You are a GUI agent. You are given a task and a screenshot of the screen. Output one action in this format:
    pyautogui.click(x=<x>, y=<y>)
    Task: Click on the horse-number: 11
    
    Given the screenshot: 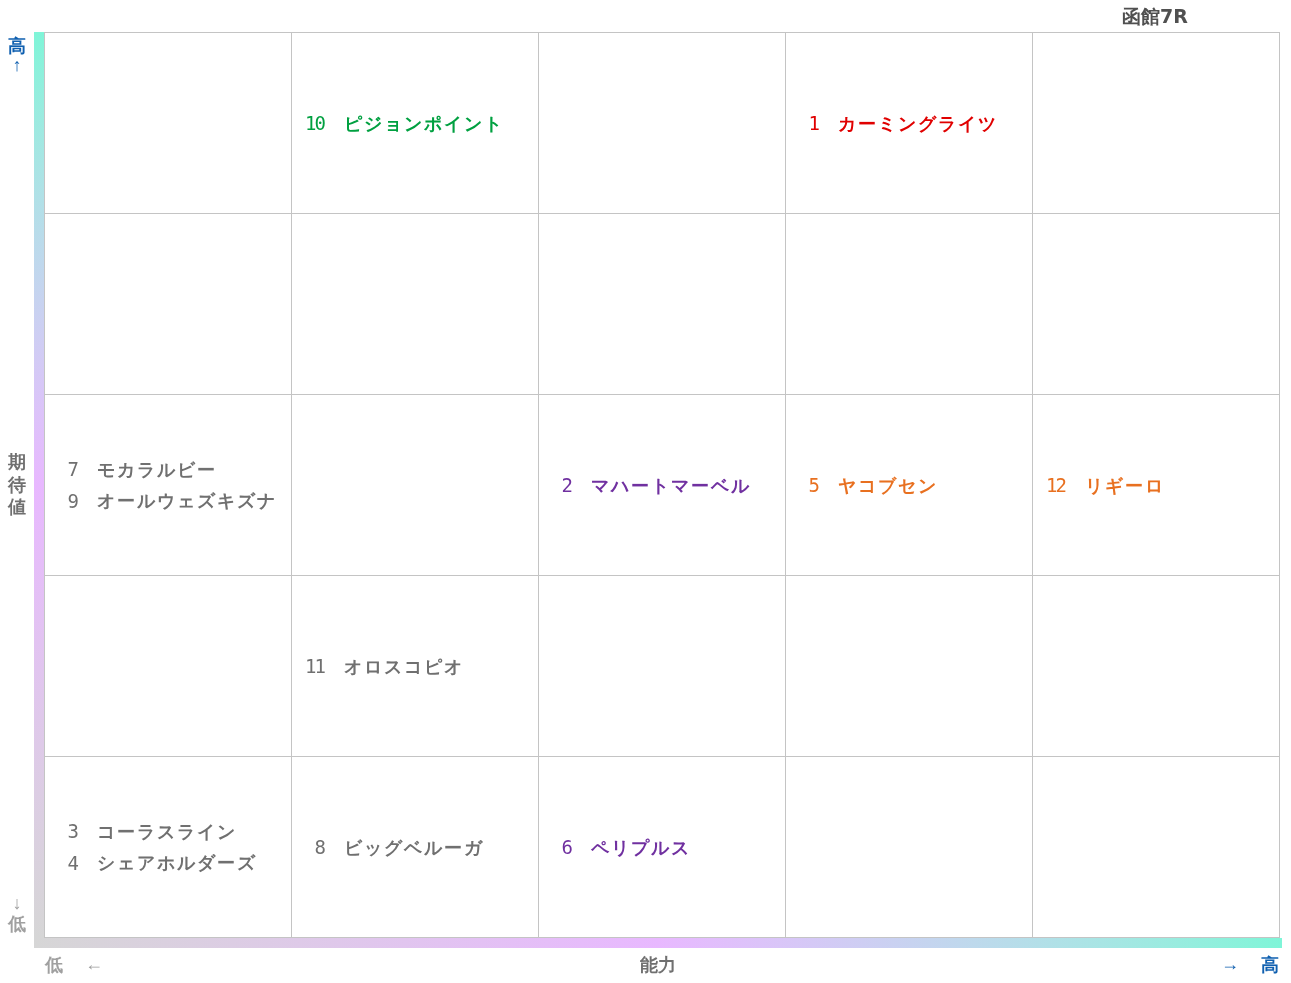 What is the action you would take?
    pyautogui.click(x=314, y=666)
    